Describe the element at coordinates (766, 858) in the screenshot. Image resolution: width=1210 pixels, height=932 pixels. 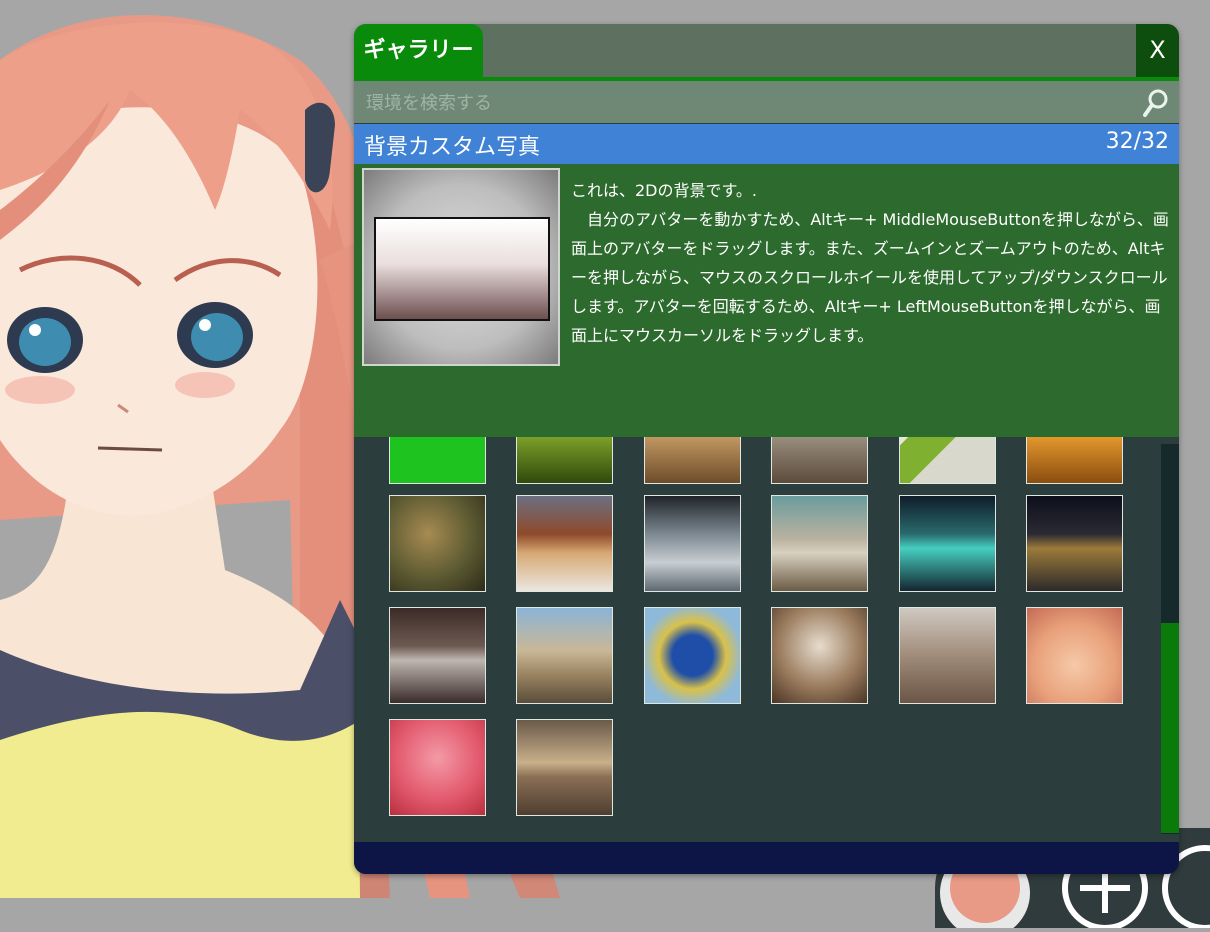
I see `gallery-footer` at that location.